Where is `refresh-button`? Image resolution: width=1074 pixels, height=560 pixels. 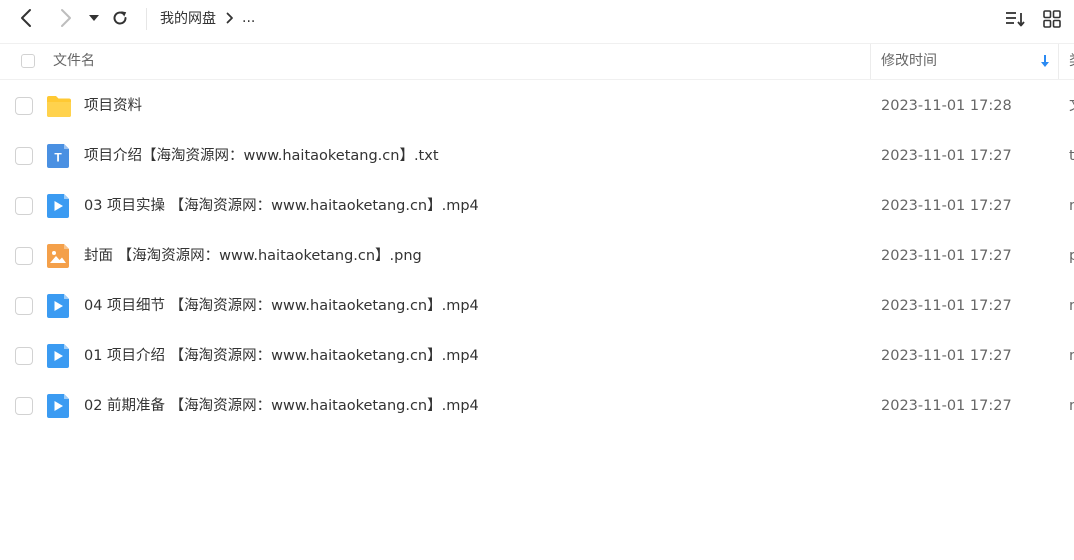
refresh-button is located at coordinates (120, 18).